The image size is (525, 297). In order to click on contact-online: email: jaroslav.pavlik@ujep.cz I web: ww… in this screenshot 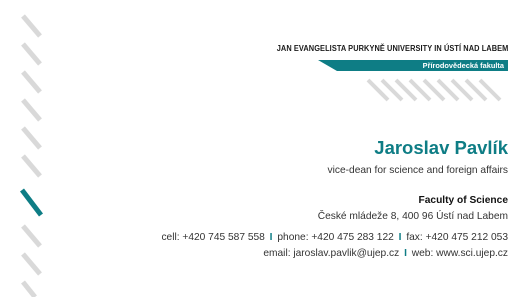, I will do `click(385, 253)`.